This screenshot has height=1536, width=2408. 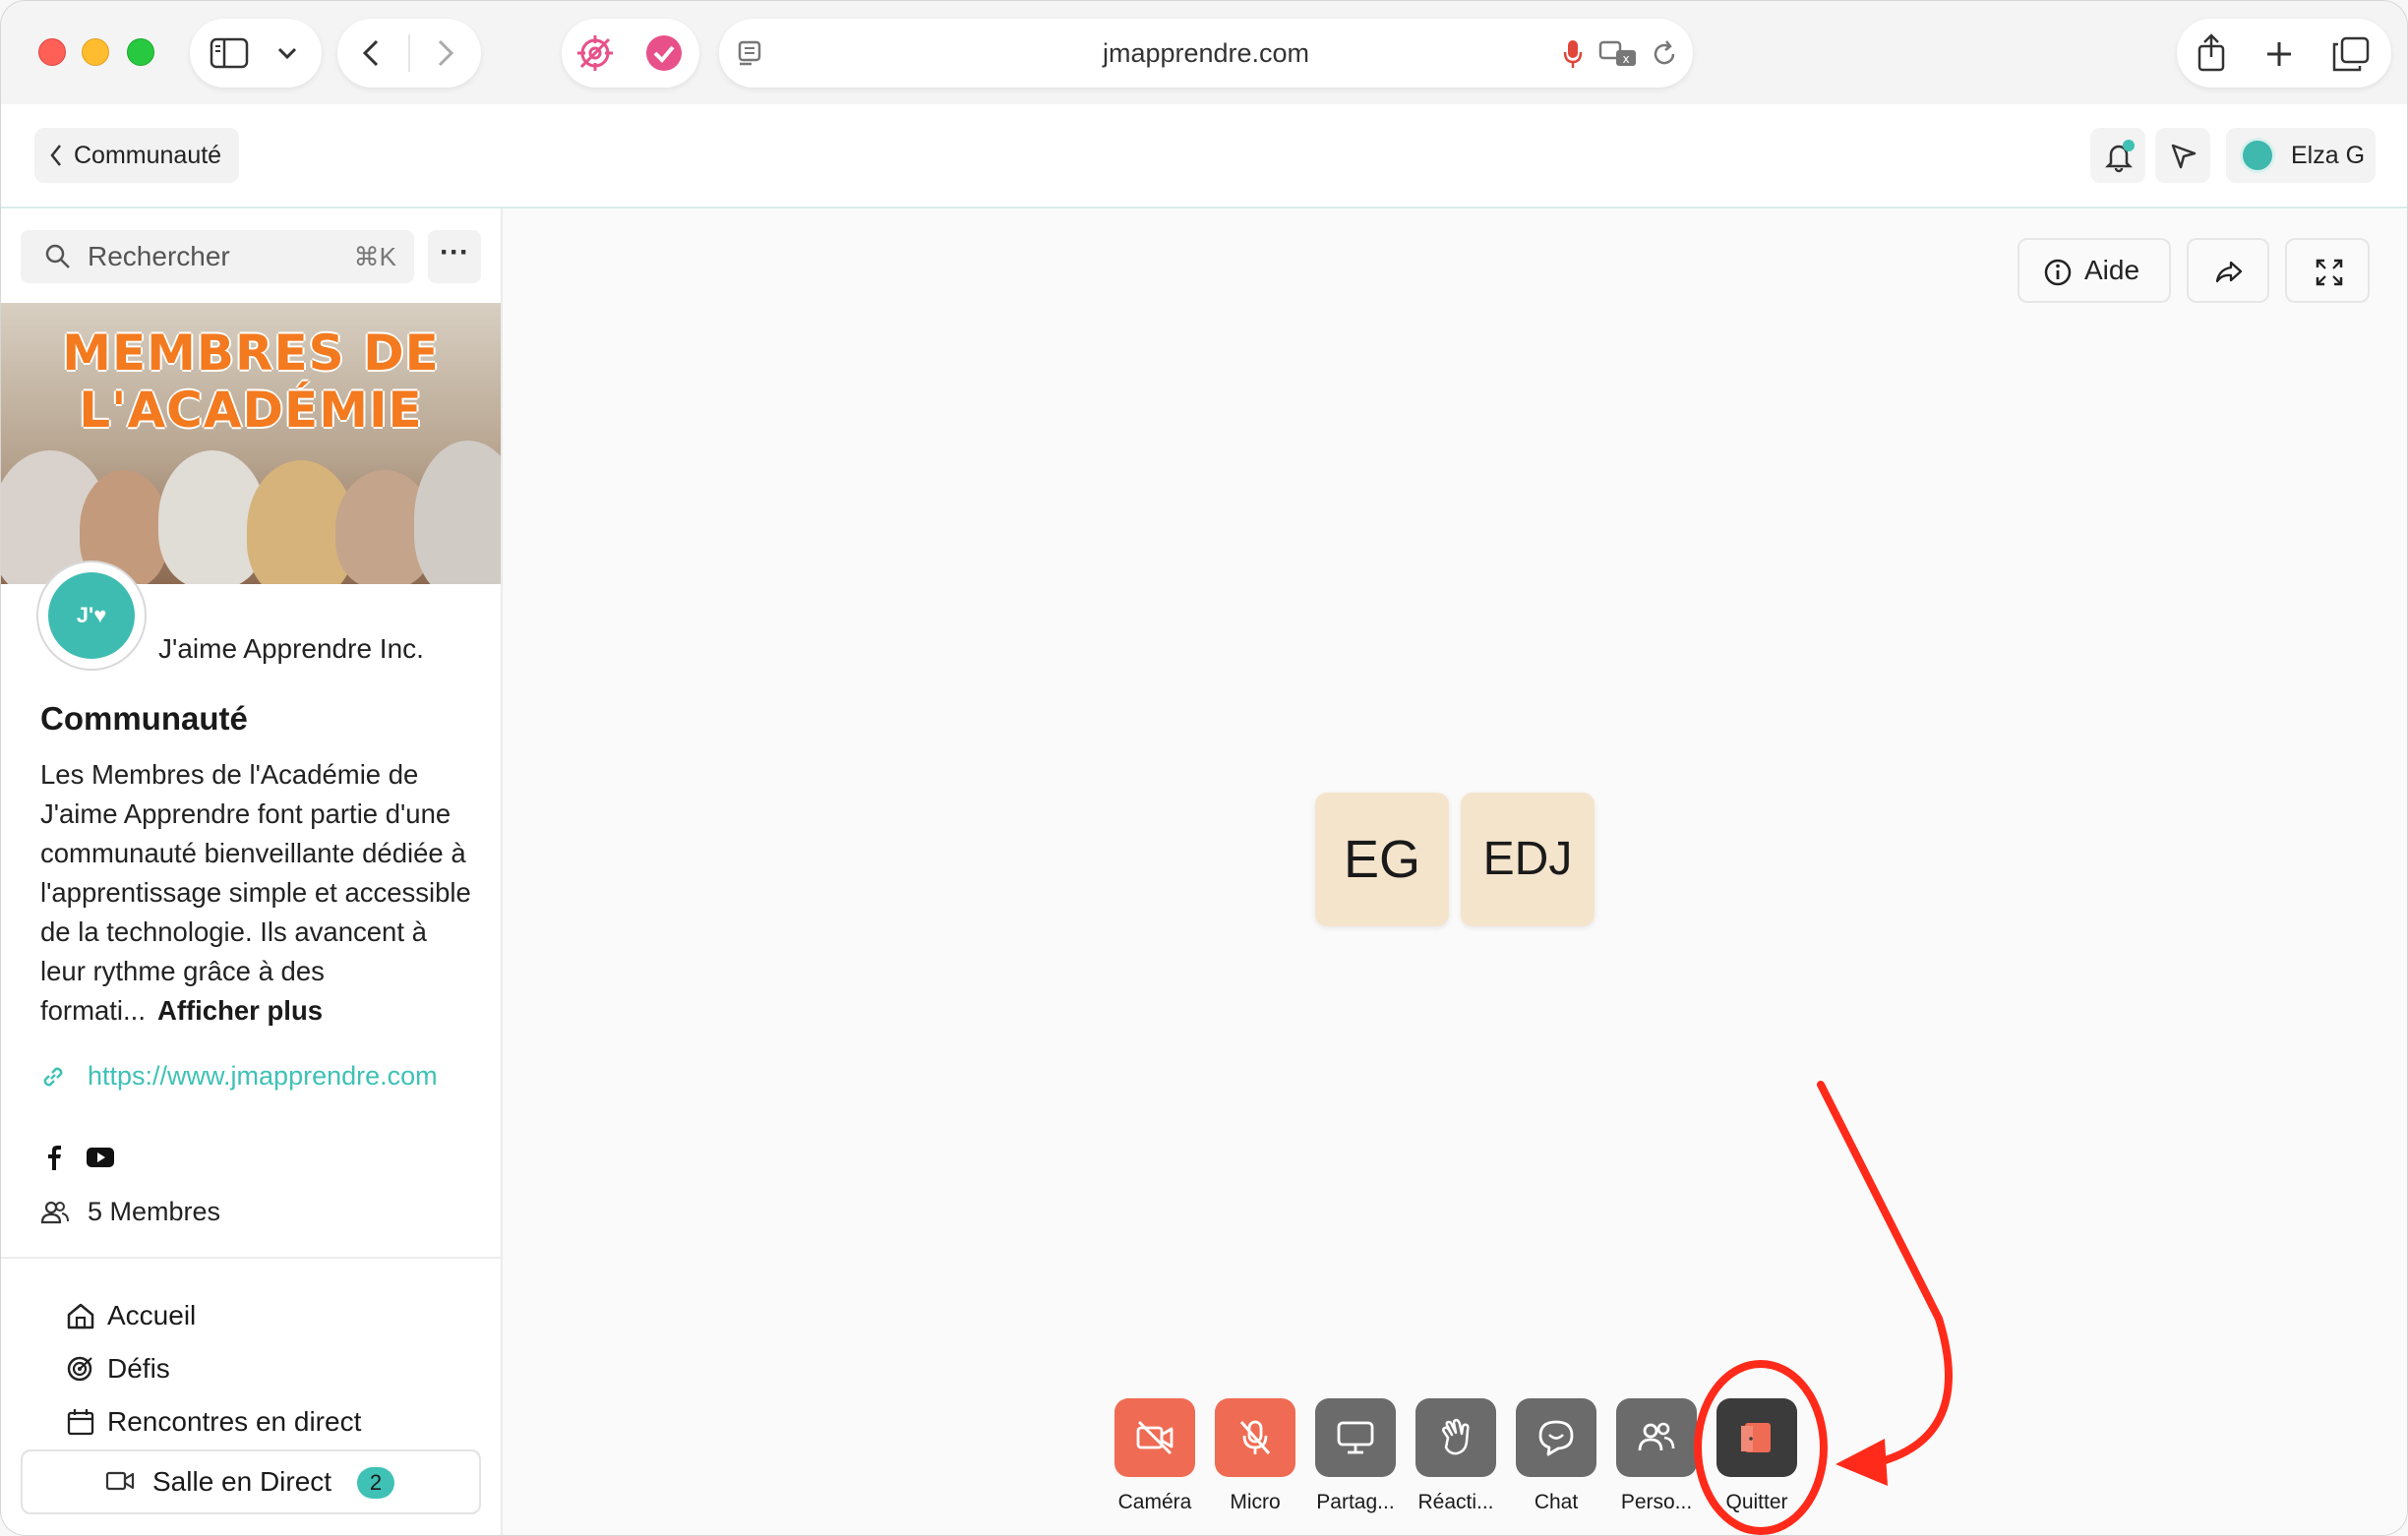 I want to click on highlight-circle, so click(x=1761, y=1447).